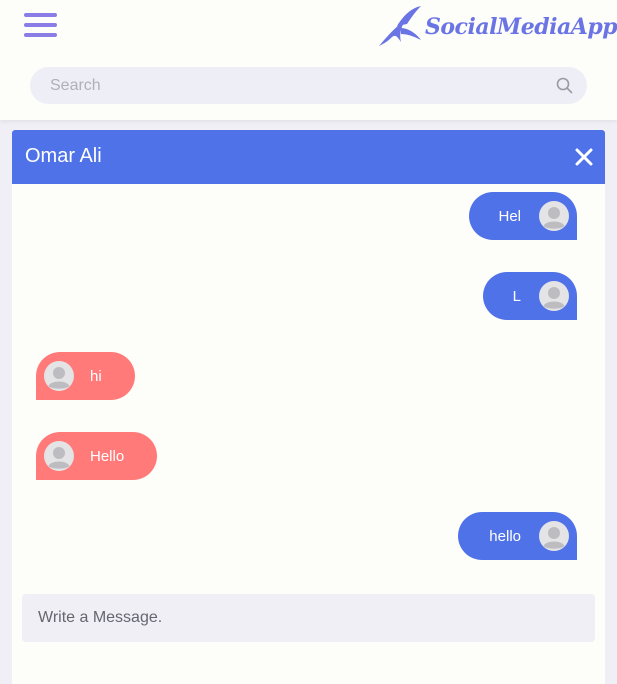 Image resolution: width=617 pixels, height=684 pixels. I want to click on chat-header: Omar Ali, so click(308, 157).